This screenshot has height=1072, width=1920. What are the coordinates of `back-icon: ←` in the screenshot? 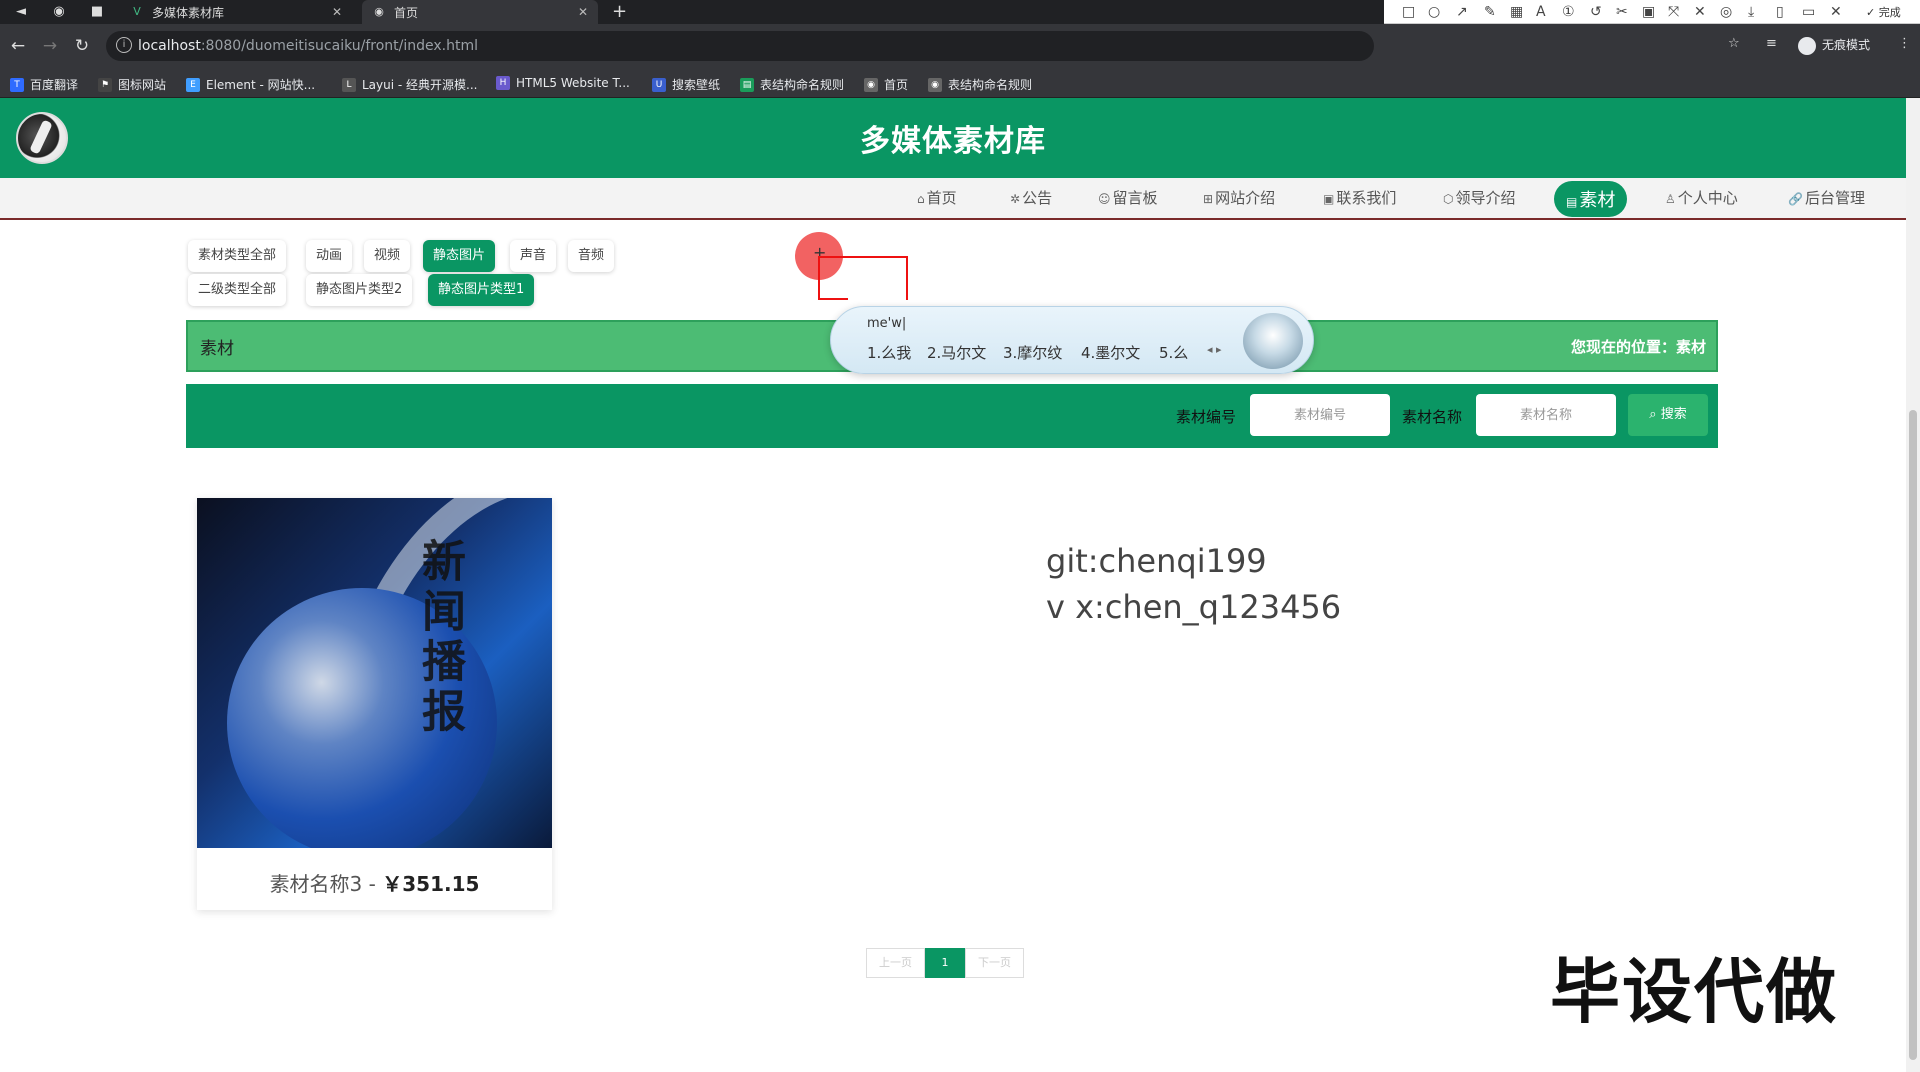 It's located at (18, 46).